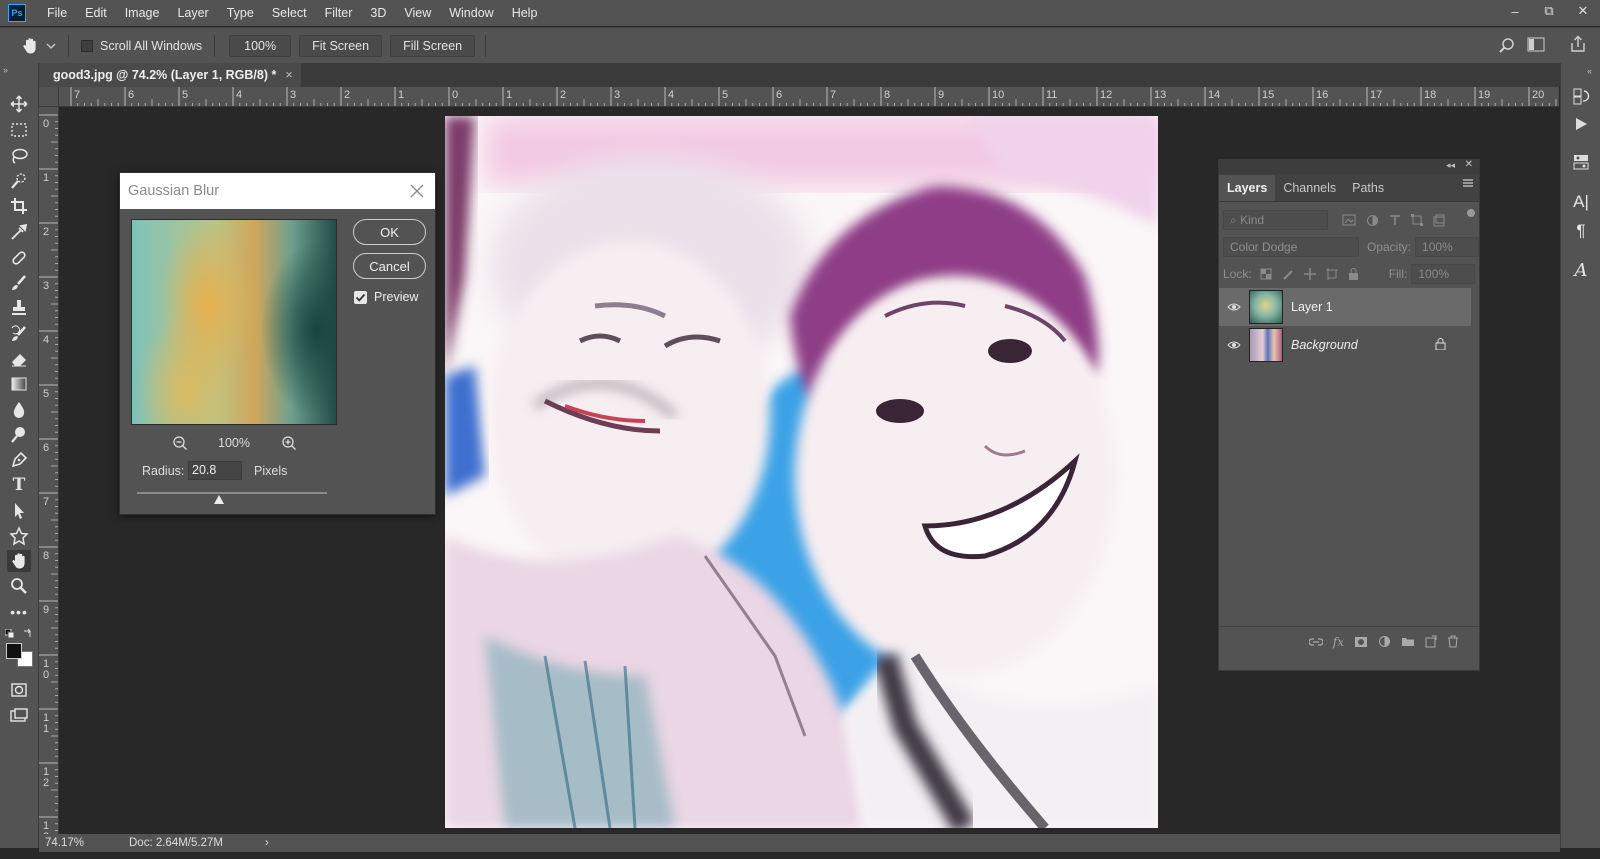  I want to click on type-tool-icon: T, so click(19, 485).